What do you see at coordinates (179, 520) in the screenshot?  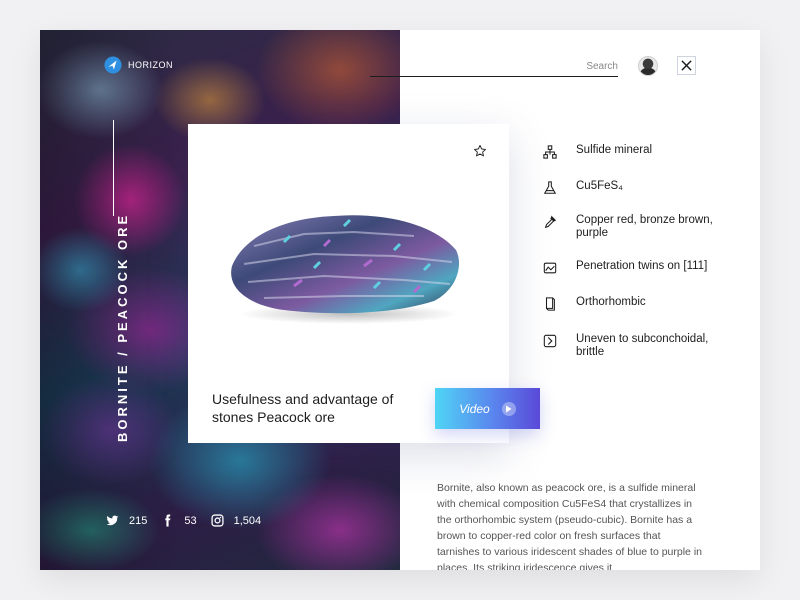 I see `facebook-share: 53` at bounding box center [179, 520].